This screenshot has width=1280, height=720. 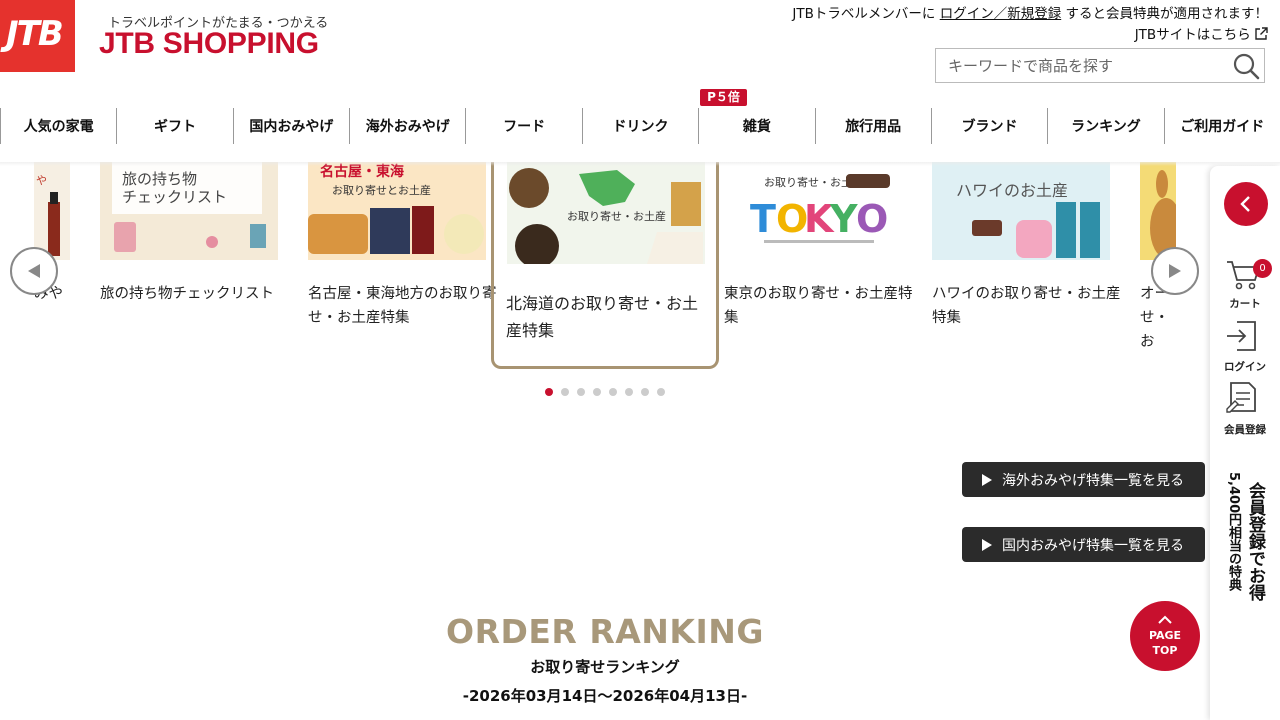 What do you see at coordinates (1093, 545) in the screenshot?
I see `button-label: 国内おみやげ特集一覧を見る` at bounding box center [1093, 545].